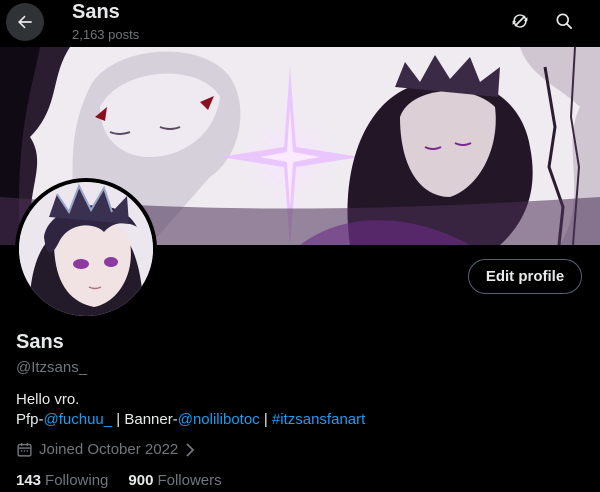  Describe the element at coordinates (109, 449) in the screenshot. I see `joined-text: Joined October 2022` at that location.